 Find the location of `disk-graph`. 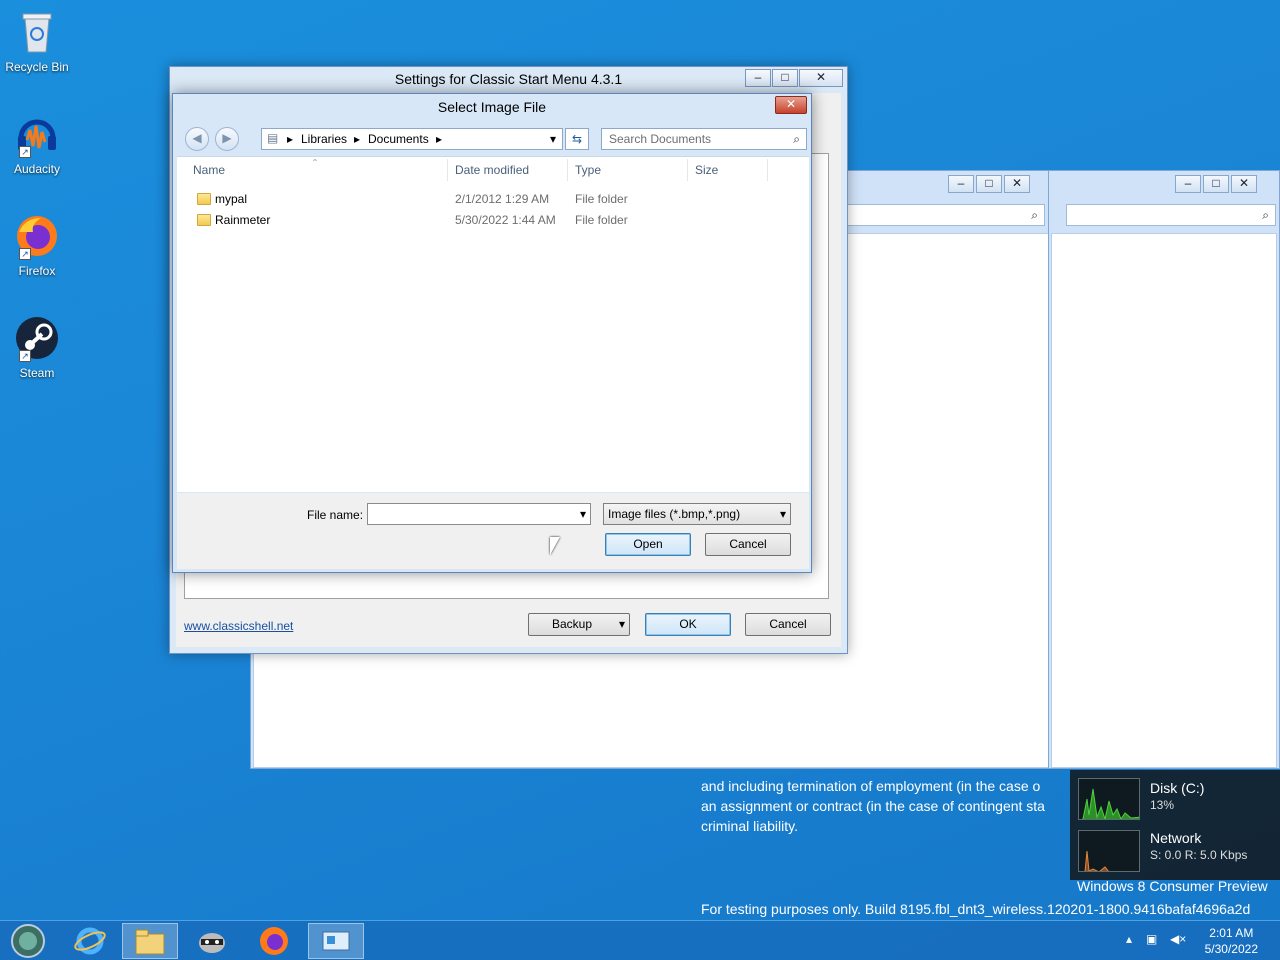

disk-graph is located at coordinates (1109, 799).